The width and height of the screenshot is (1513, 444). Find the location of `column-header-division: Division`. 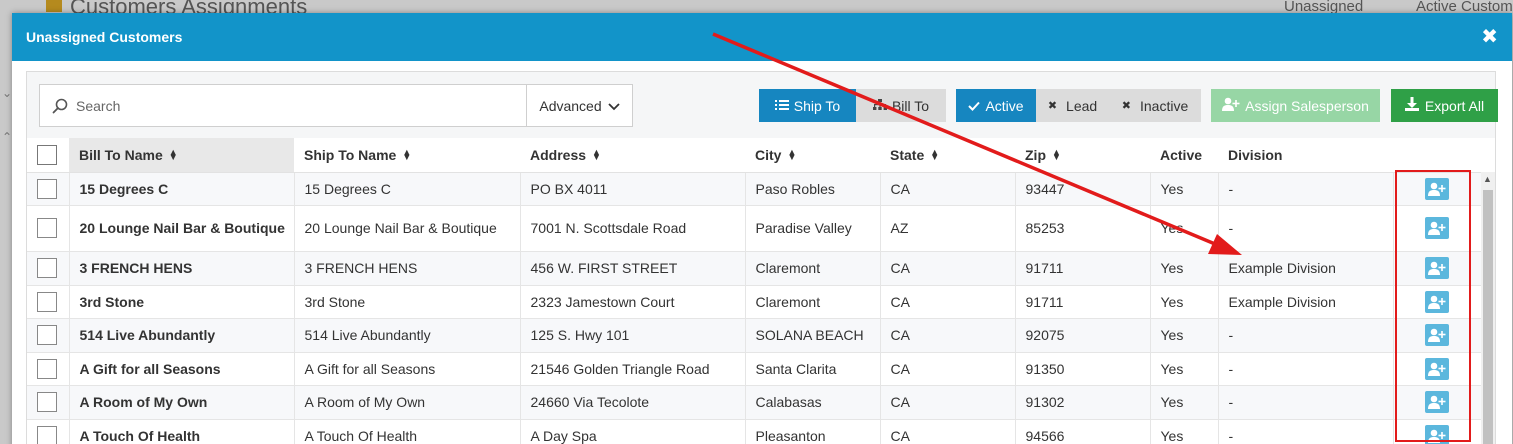

column-header-division: Division is located at coordinates (1305, 155).